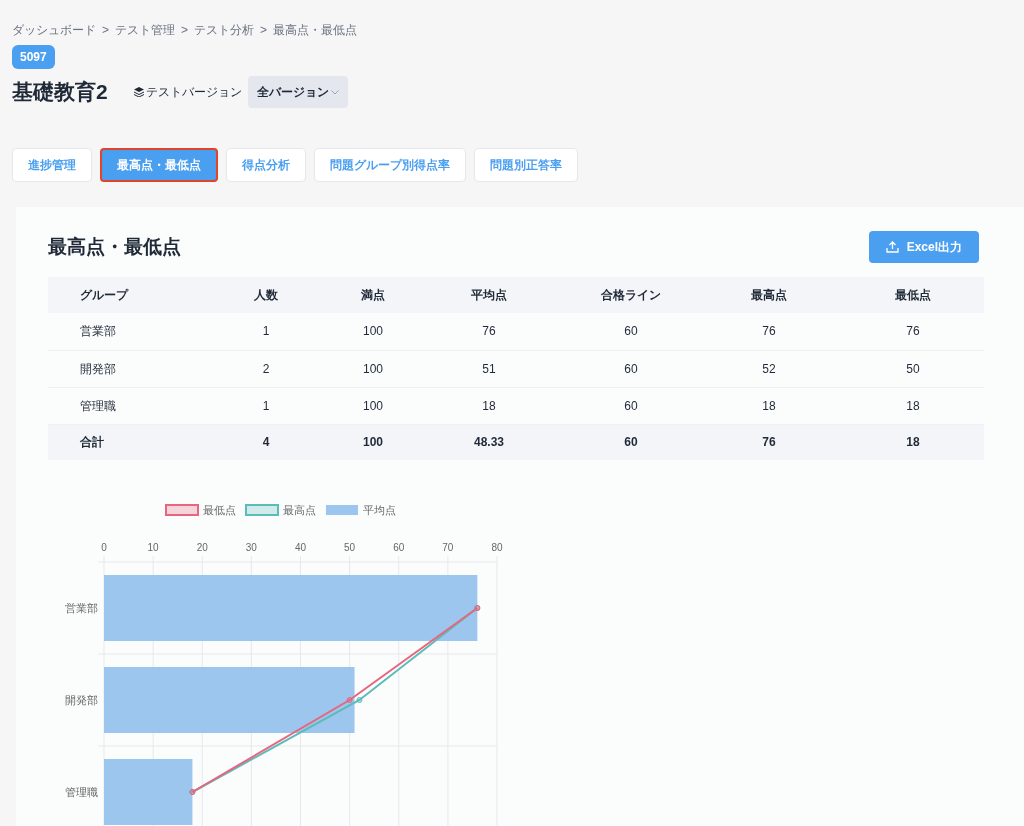  What do you see at coordinates (497, 547) in the screenshot?
I see `axis-tick-label: 80` at bounding box center [497, 547].